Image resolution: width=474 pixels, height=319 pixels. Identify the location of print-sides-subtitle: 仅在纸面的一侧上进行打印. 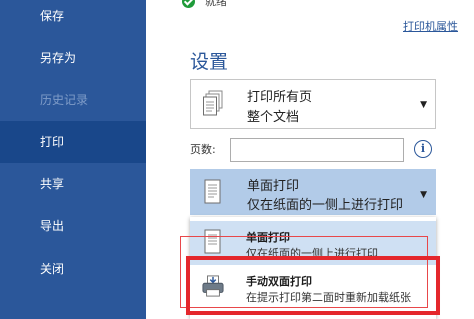
(325, 205).